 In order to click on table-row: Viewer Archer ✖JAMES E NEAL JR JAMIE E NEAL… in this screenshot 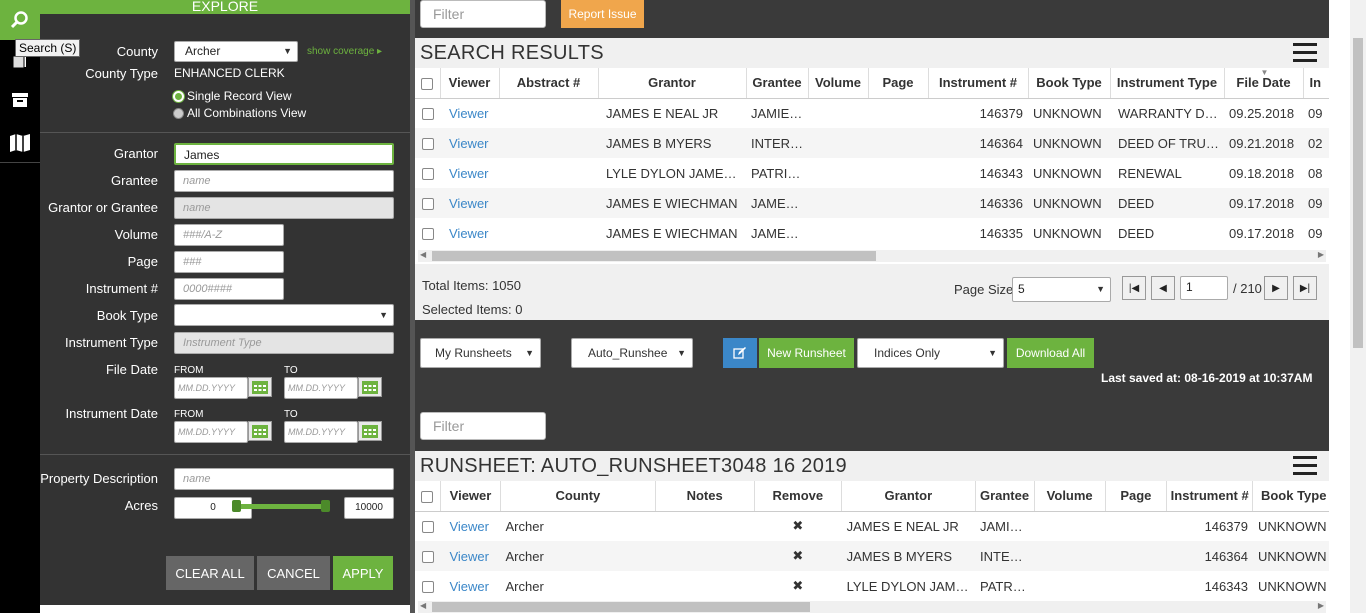, I will do `click(872, 526)`.